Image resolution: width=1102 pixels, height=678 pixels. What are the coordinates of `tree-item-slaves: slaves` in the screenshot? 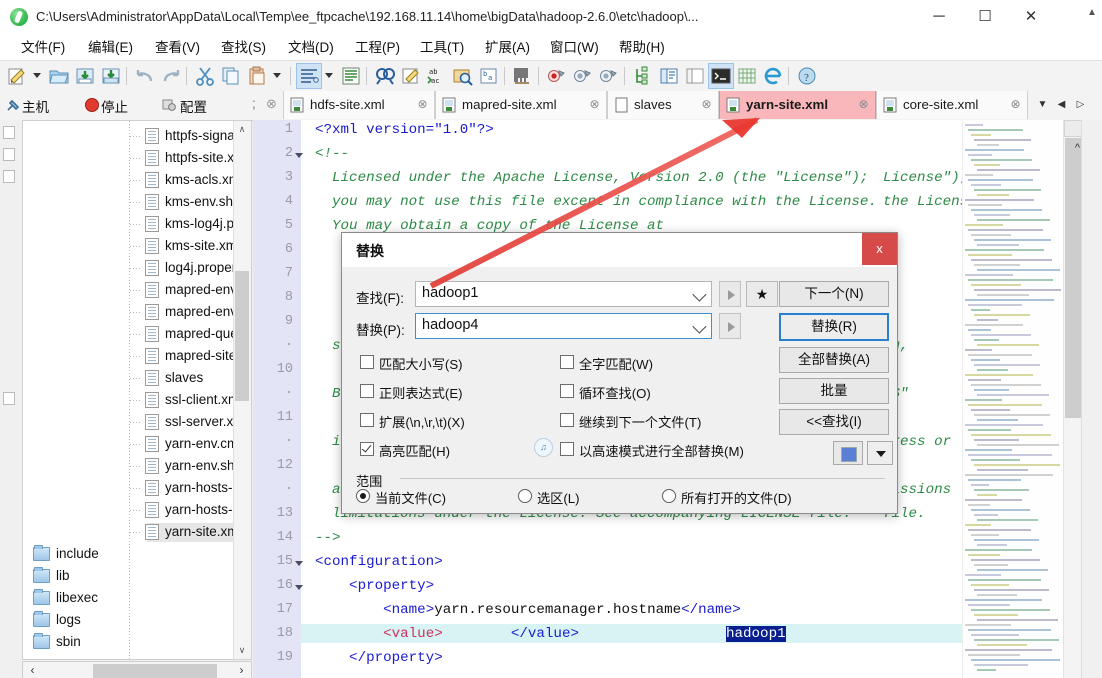 It's located at (137, 378).